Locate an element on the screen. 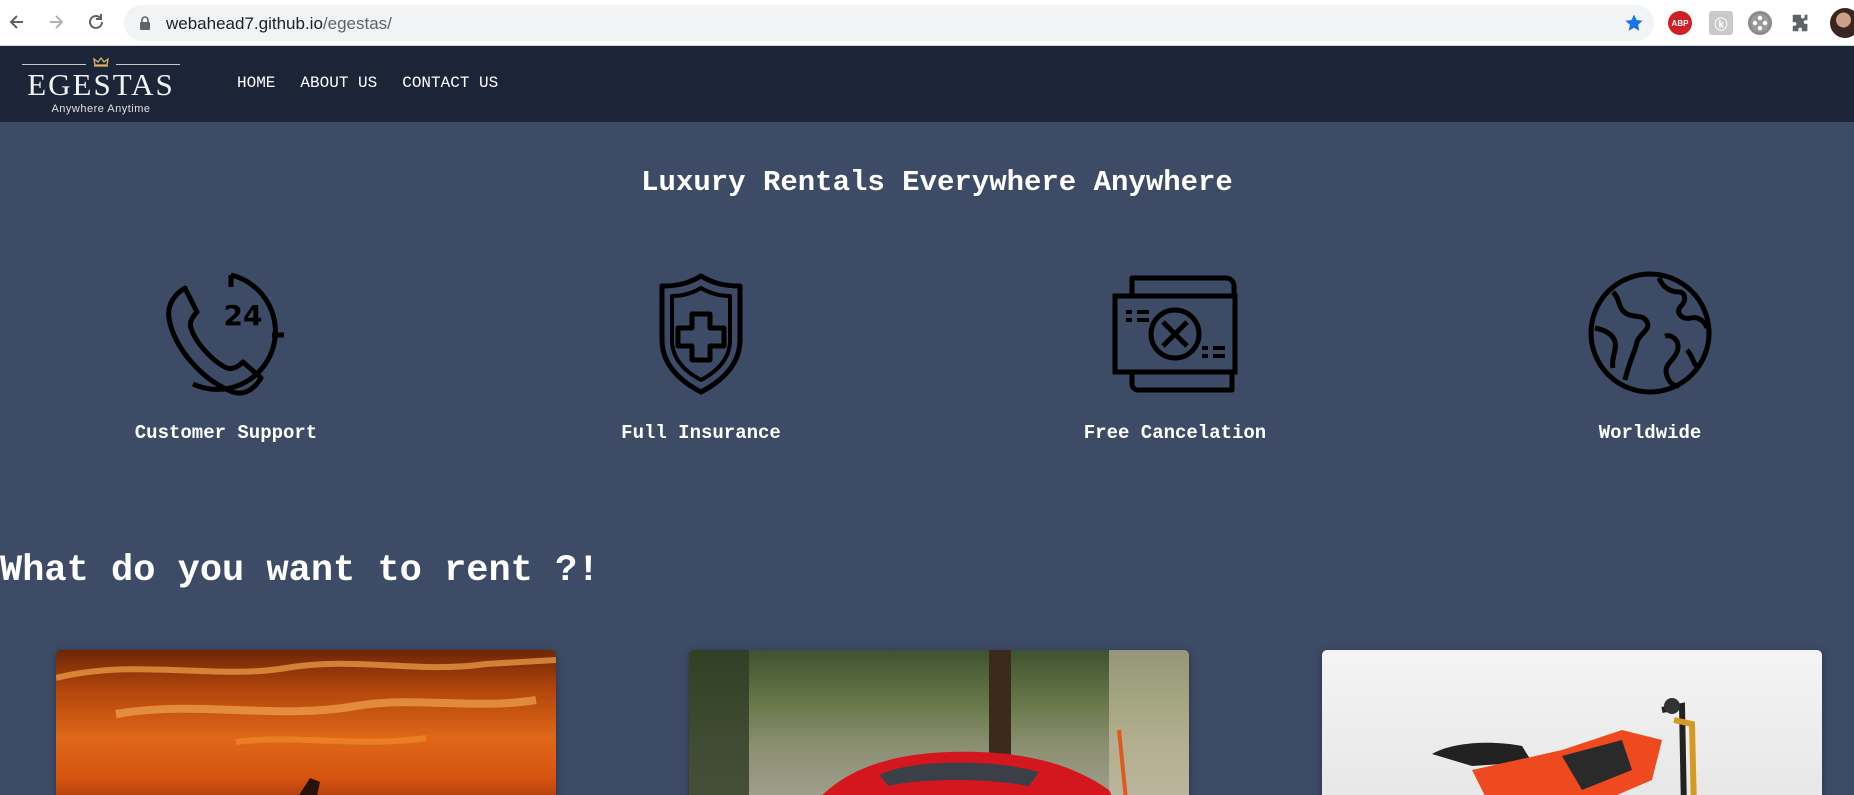  reload-button is located at coordinates (96, 22).